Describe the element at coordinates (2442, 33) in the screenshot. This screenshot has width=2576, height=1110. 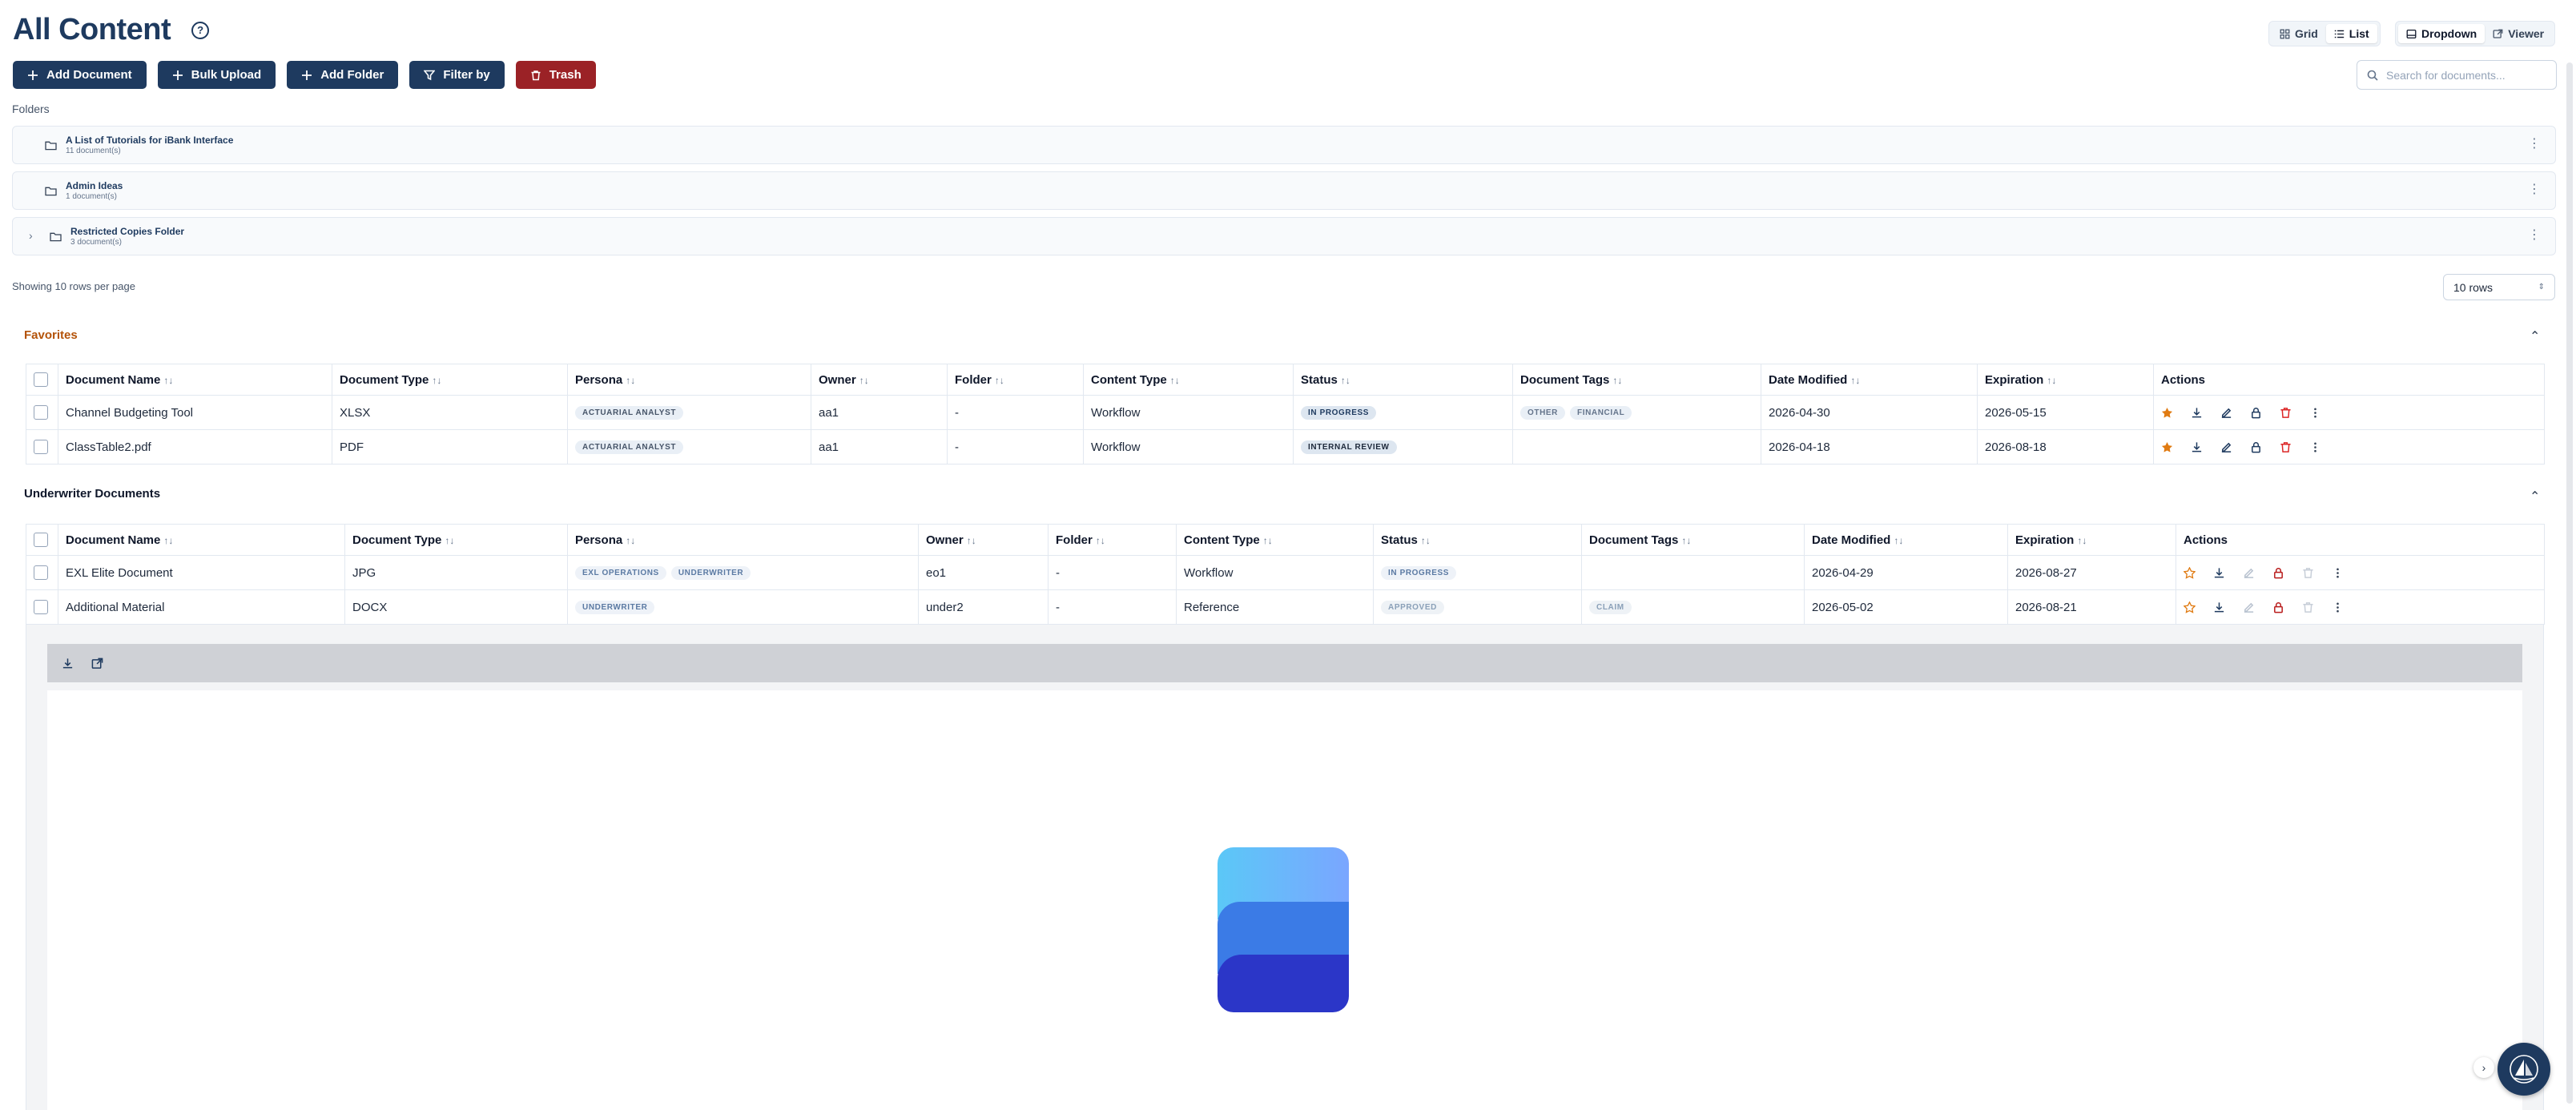
I see `dropdown-mode-button: Dropdown` at that location.